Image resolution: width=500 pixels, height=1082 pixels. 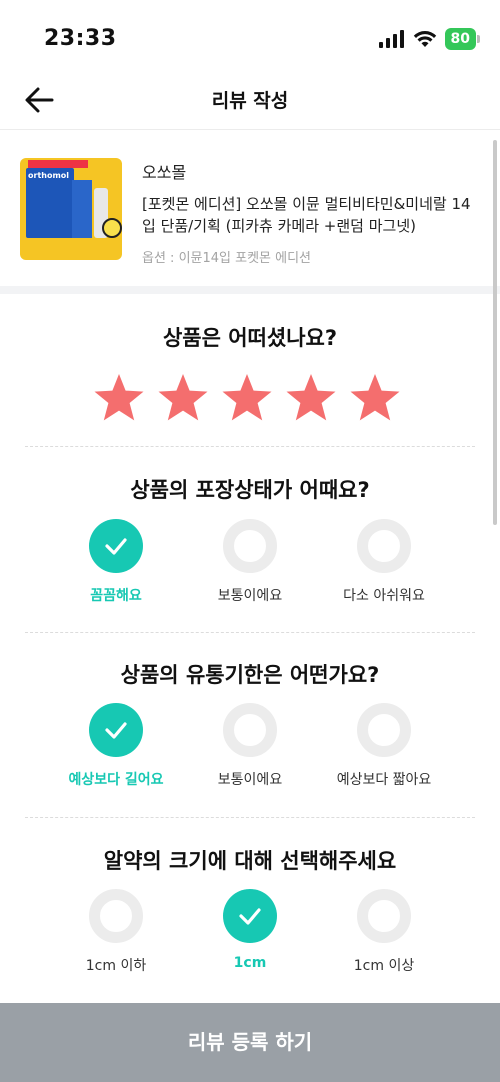 I want to click on page-title: 리뷰 작성, so click(x=250, y=101).